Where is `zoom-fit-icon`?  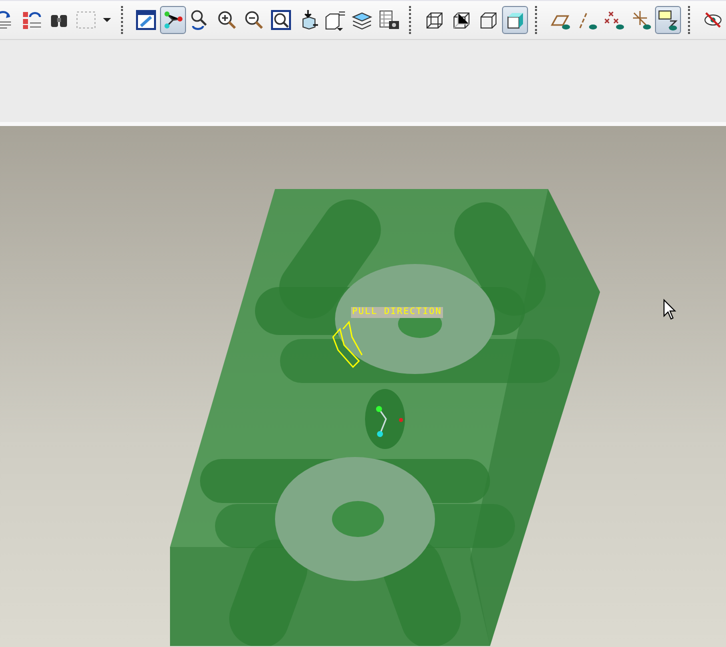 zoom-fit-icon is located at coordinates (281, 20).